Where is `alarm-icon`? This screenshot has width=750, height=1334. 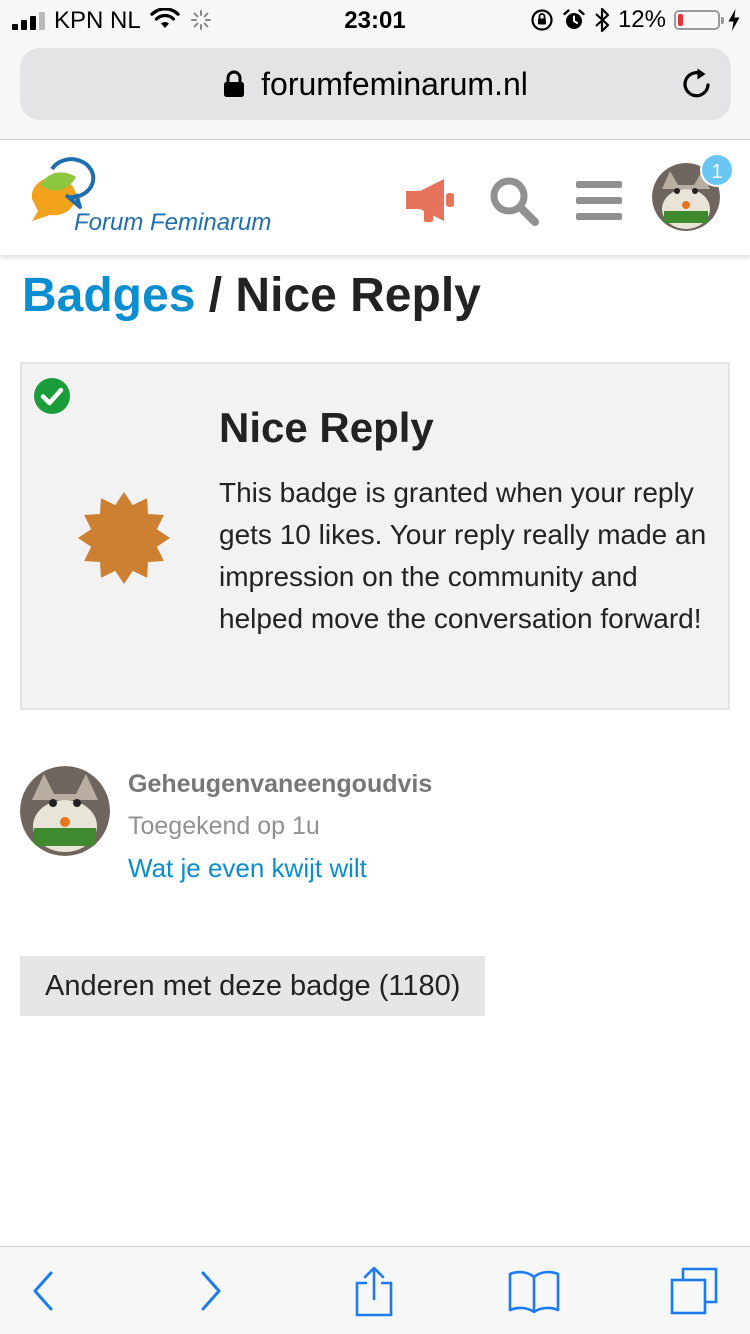 alarm-icon is located at coordinates (574, 19).